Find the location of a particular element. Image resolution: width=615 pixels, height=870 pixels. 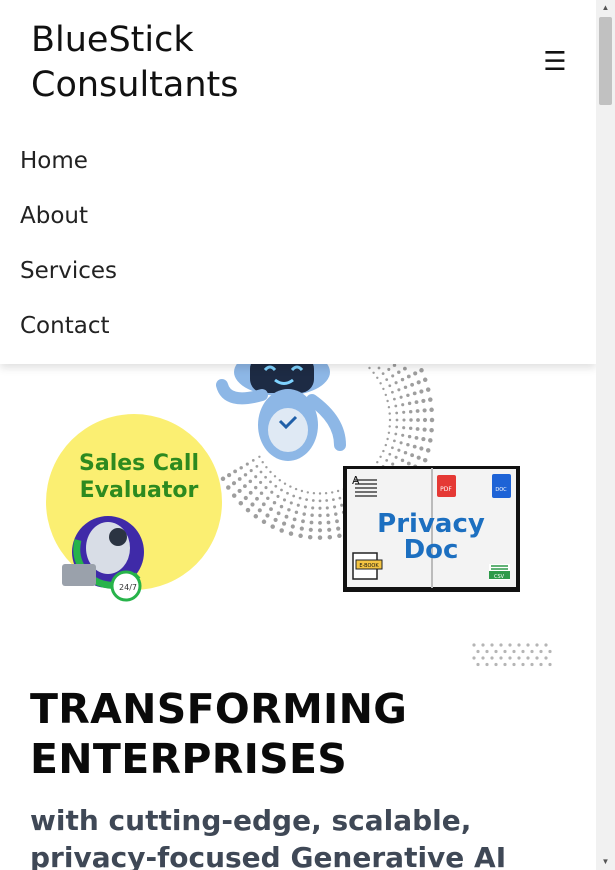

badge-line1: Sales Call is located at coordinates (139, 463).